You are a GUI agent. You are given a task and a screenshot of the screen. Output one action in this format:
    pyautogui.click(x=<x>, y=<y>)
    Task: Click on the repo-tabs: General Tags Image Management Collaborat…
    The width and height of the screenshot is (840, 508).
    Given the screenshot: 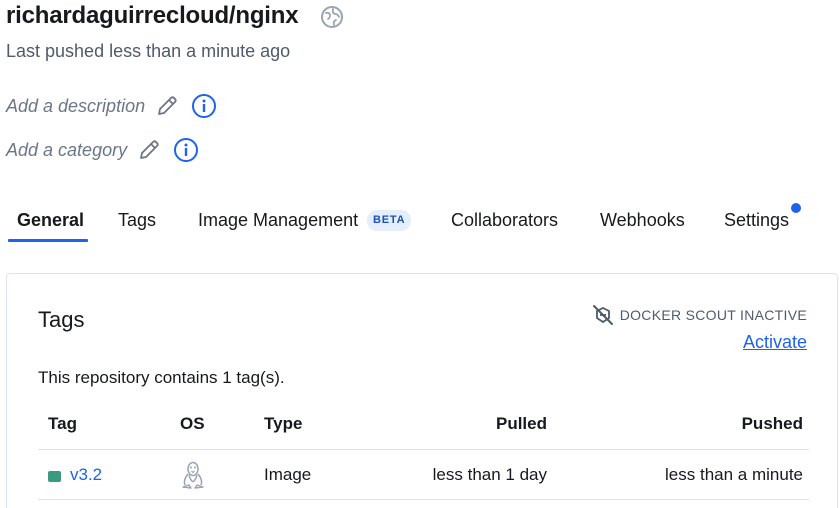 What is the action you would take?
    pyautogui.click(x=420, y=222)
    